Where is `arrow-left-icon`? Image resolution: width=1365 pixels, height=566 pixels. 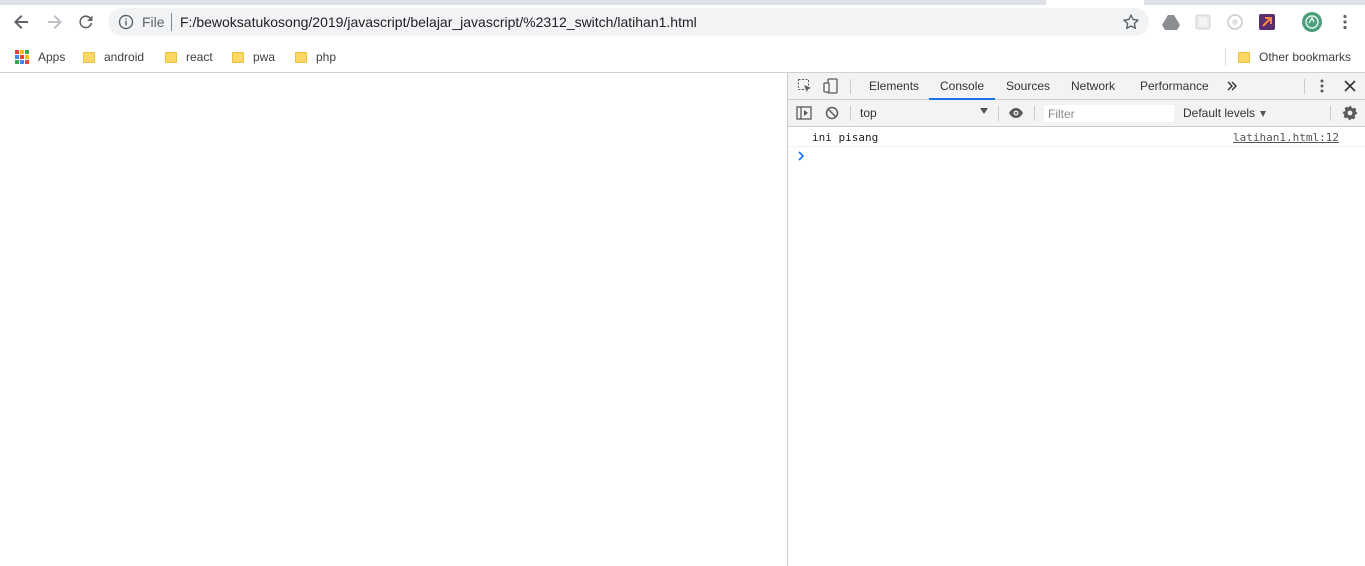 arrow-left-icon is located at coordinates (21, 22).